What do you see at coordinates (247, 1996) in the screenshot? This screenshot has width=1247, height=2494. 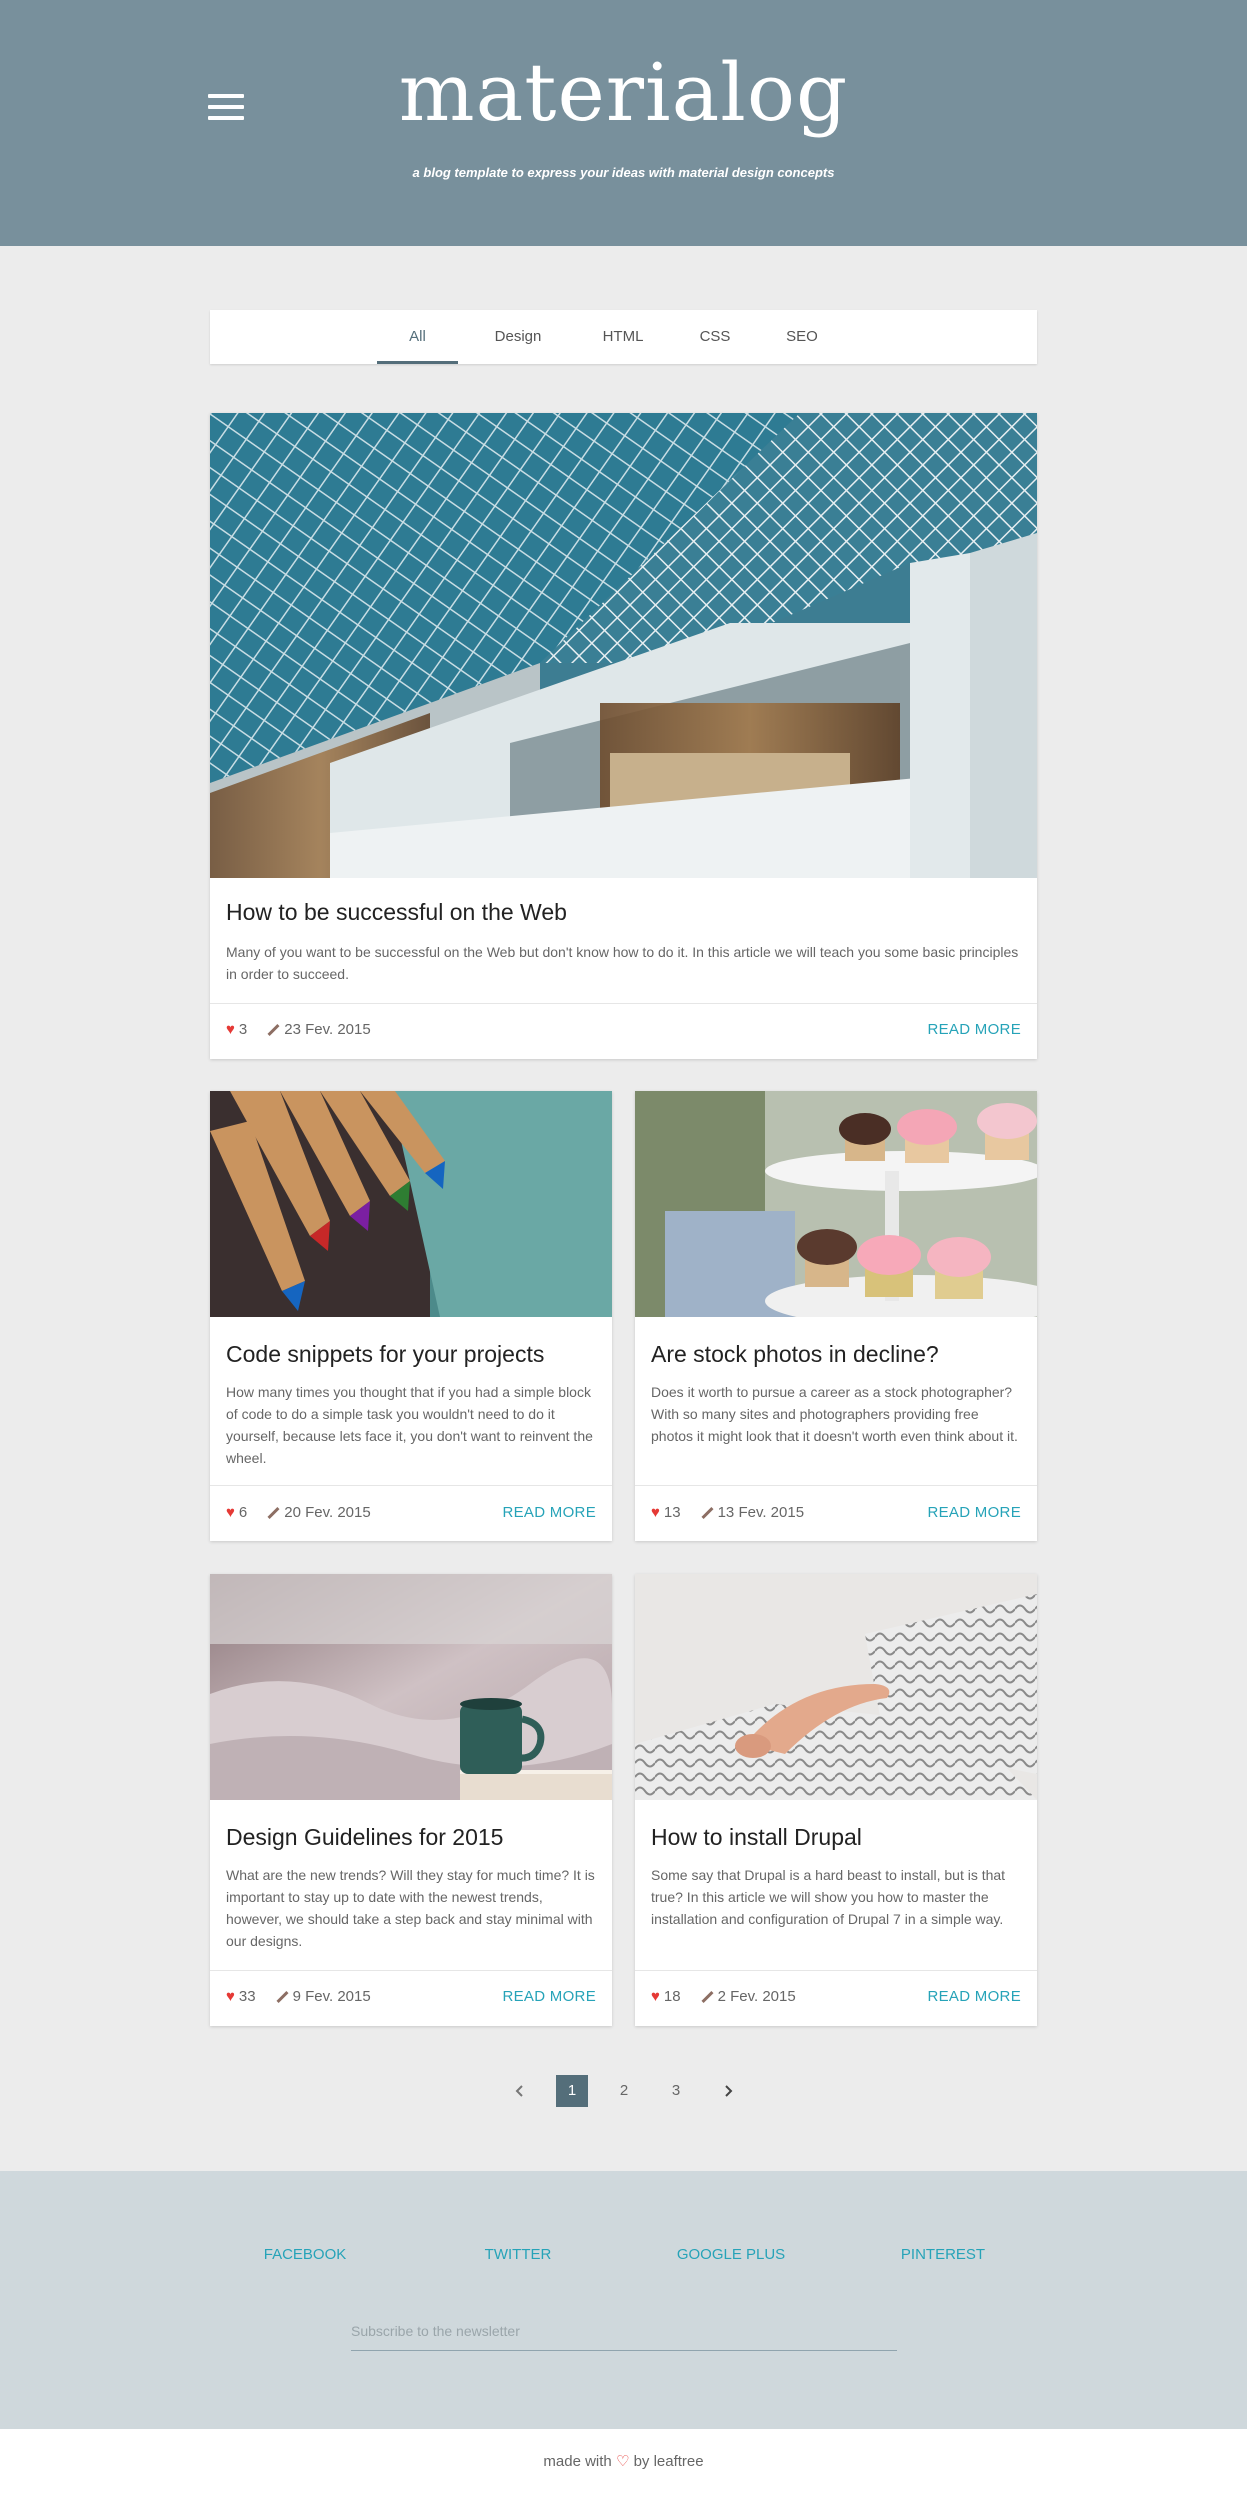 I see `like-count: 33` at bounding box center [247, 1996].